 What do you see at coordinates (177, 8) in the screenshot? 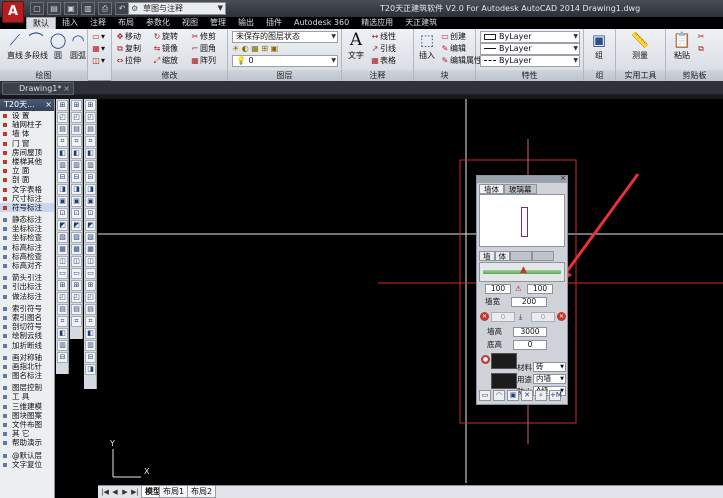
I see `workspace-dropdown: ⚙ 草图与注释 ▼` at bounding box center [177, 8].